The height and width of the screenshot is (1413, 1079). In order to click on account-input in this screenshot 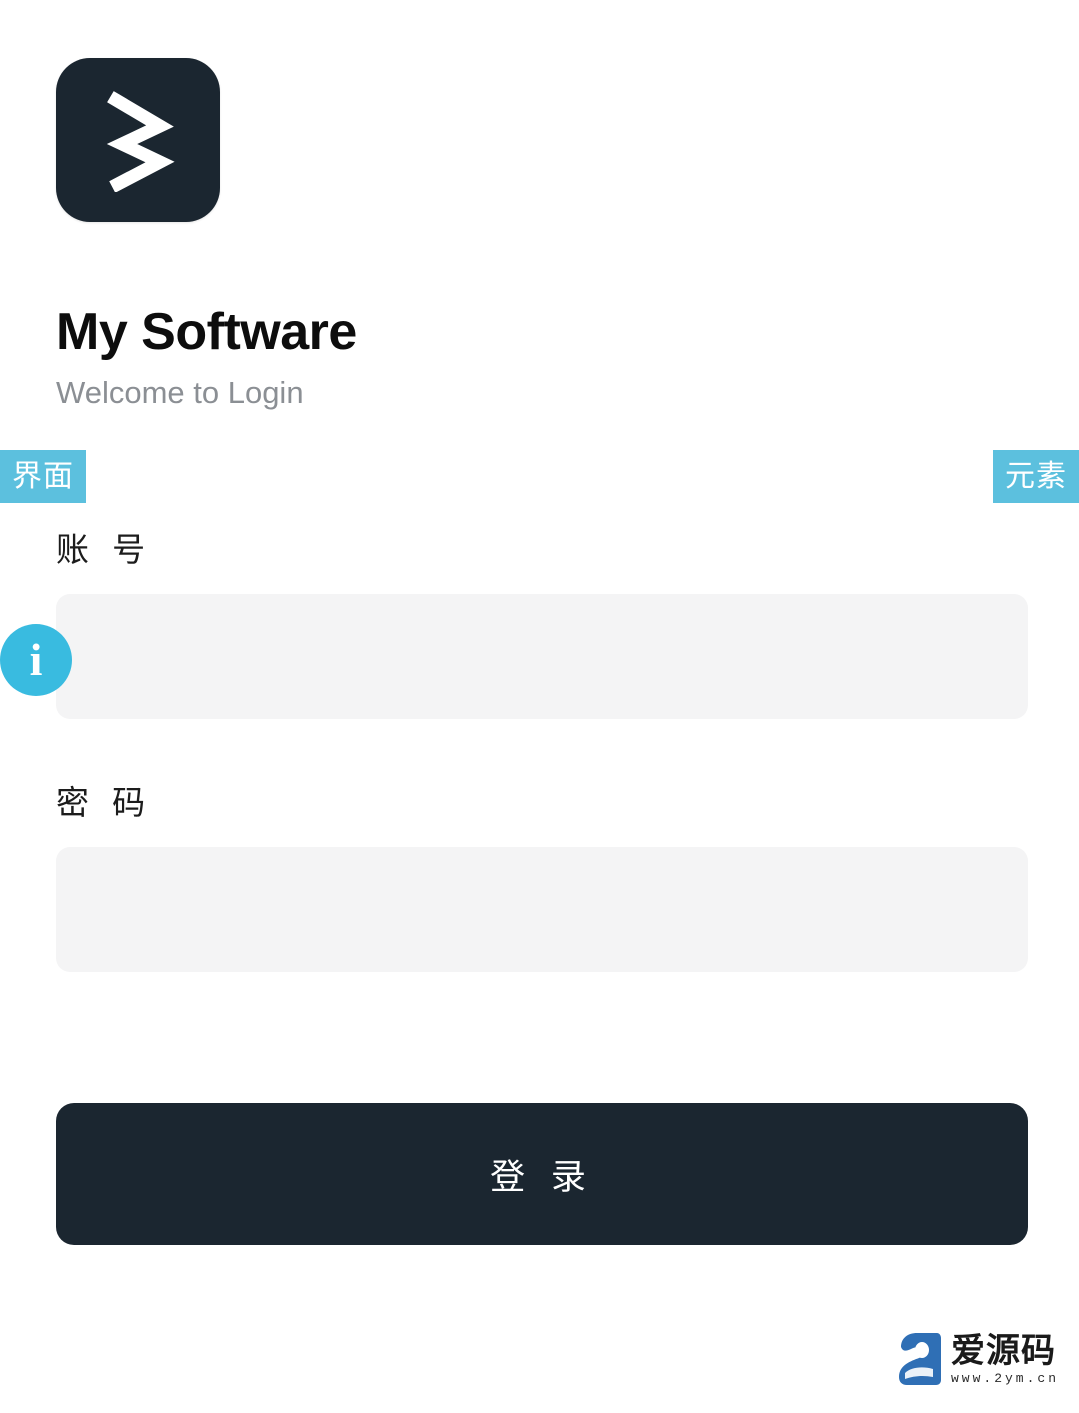, I will do `click(542, 656)`.